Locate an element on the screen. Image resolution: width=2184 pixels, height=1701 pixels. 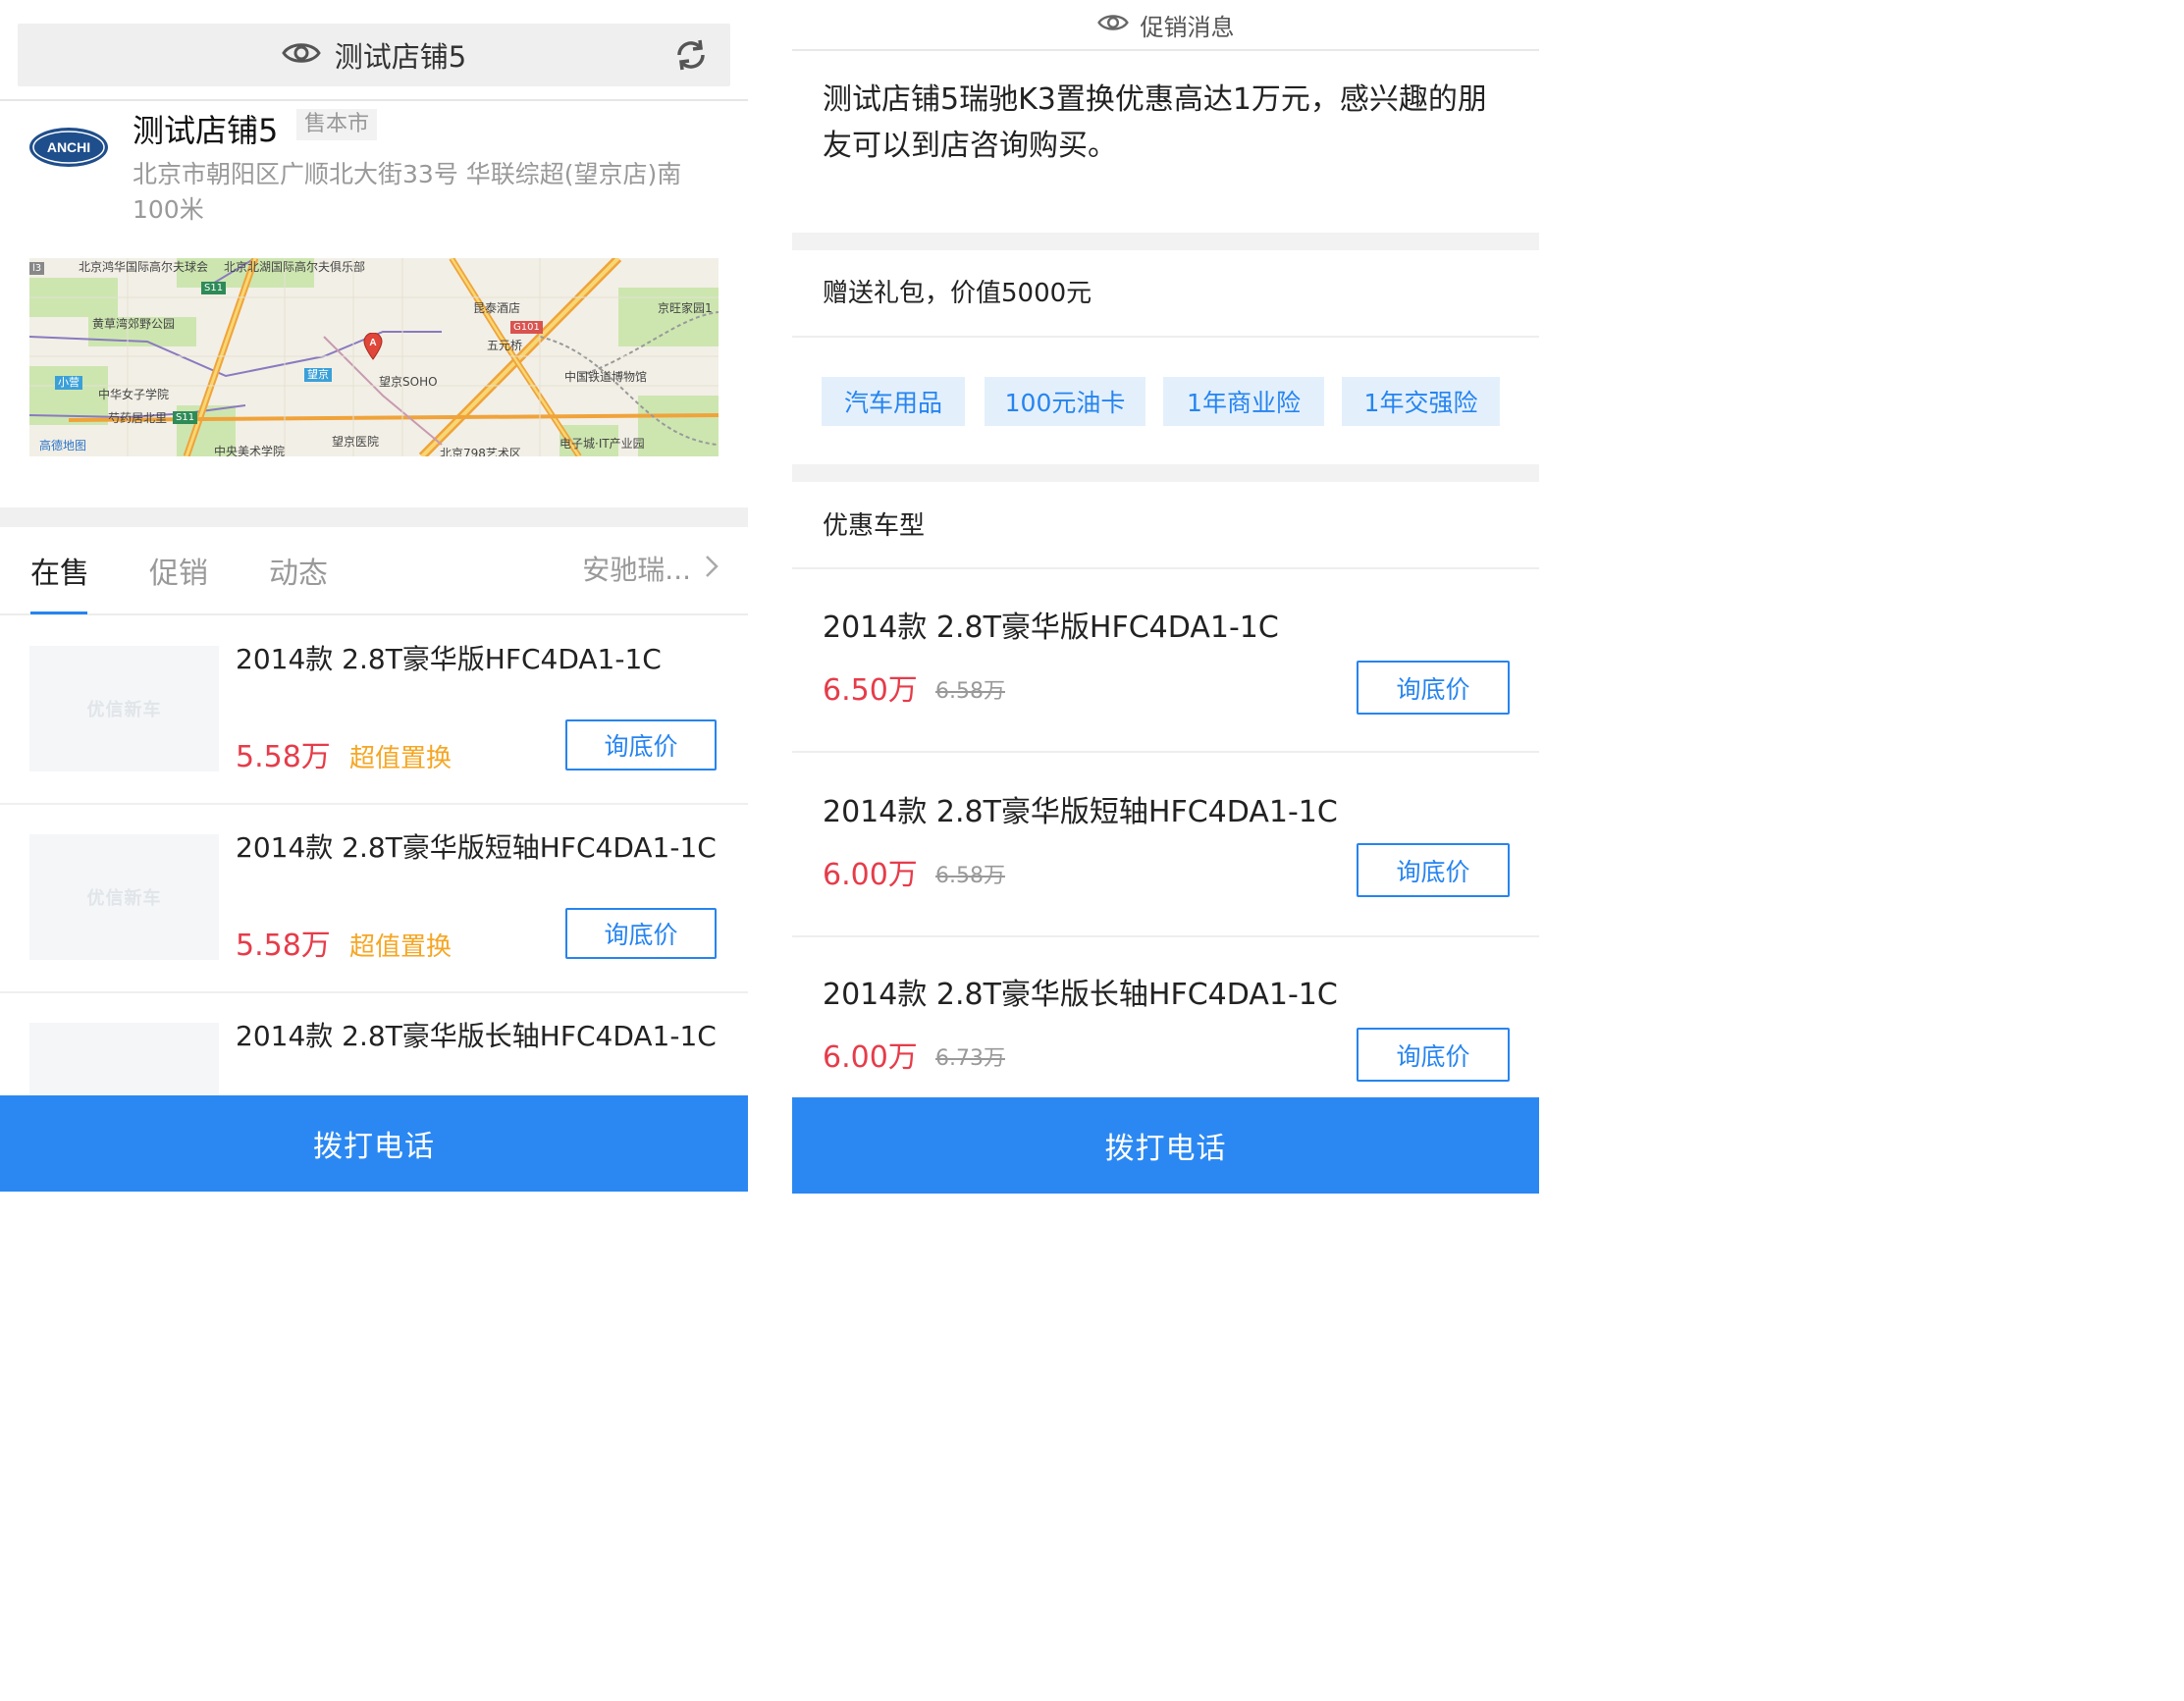
active-tab-indicator is located at coordinates (58, 612).